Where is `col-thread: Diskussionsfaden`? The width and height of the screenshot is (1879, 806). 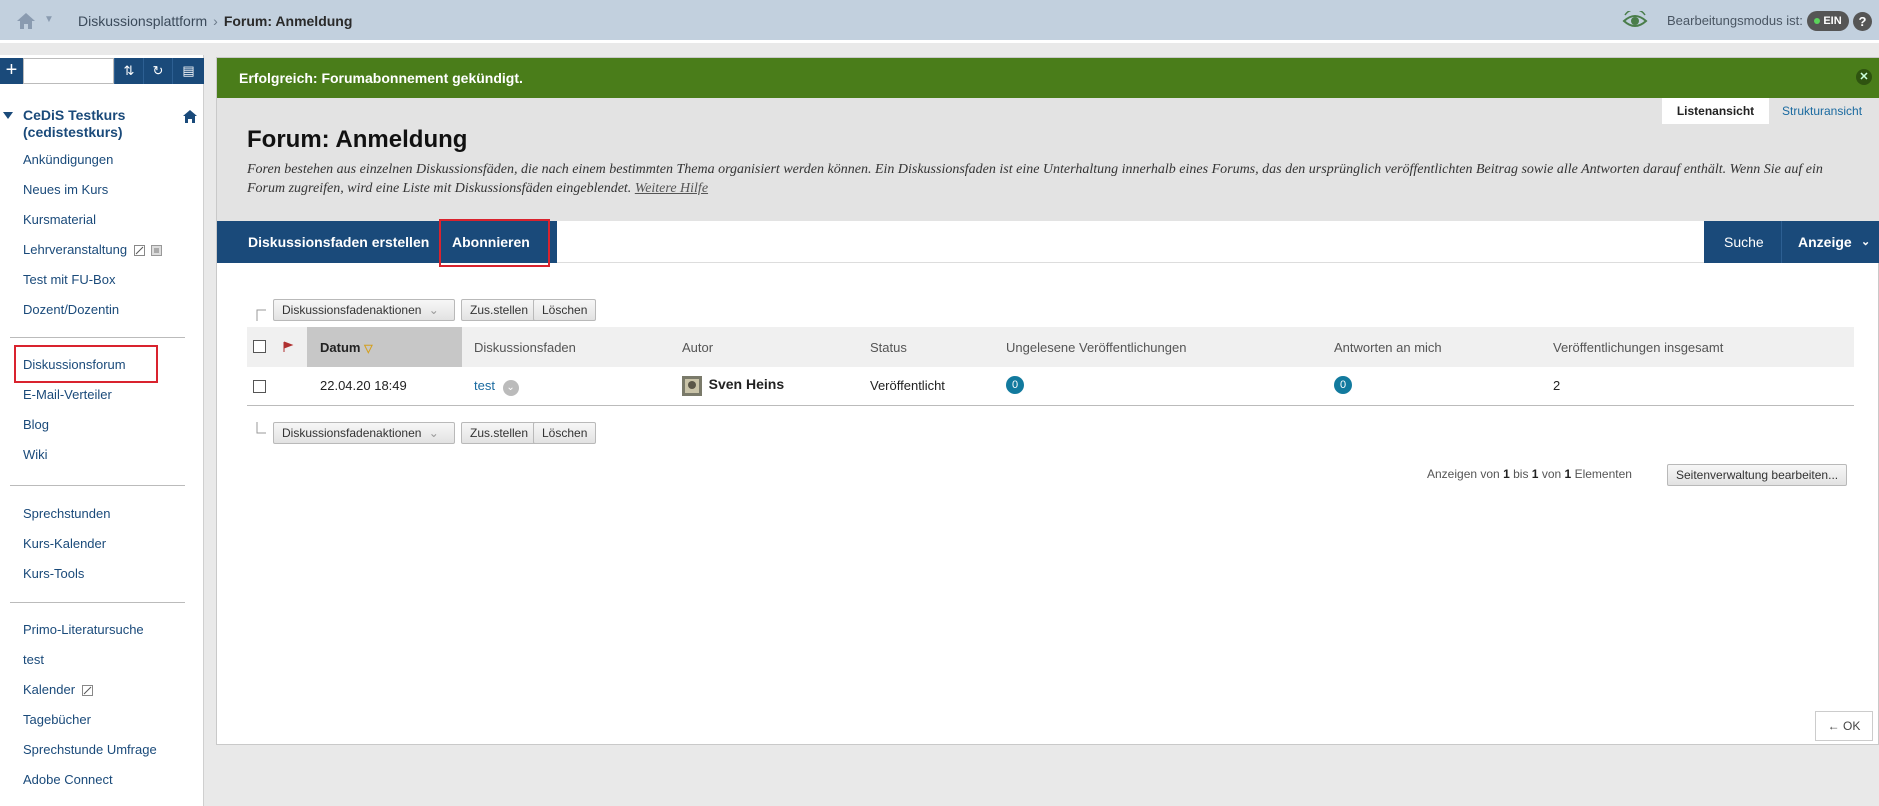
col-thread: Diskussionsfaden is located at coordinates (525, 347).